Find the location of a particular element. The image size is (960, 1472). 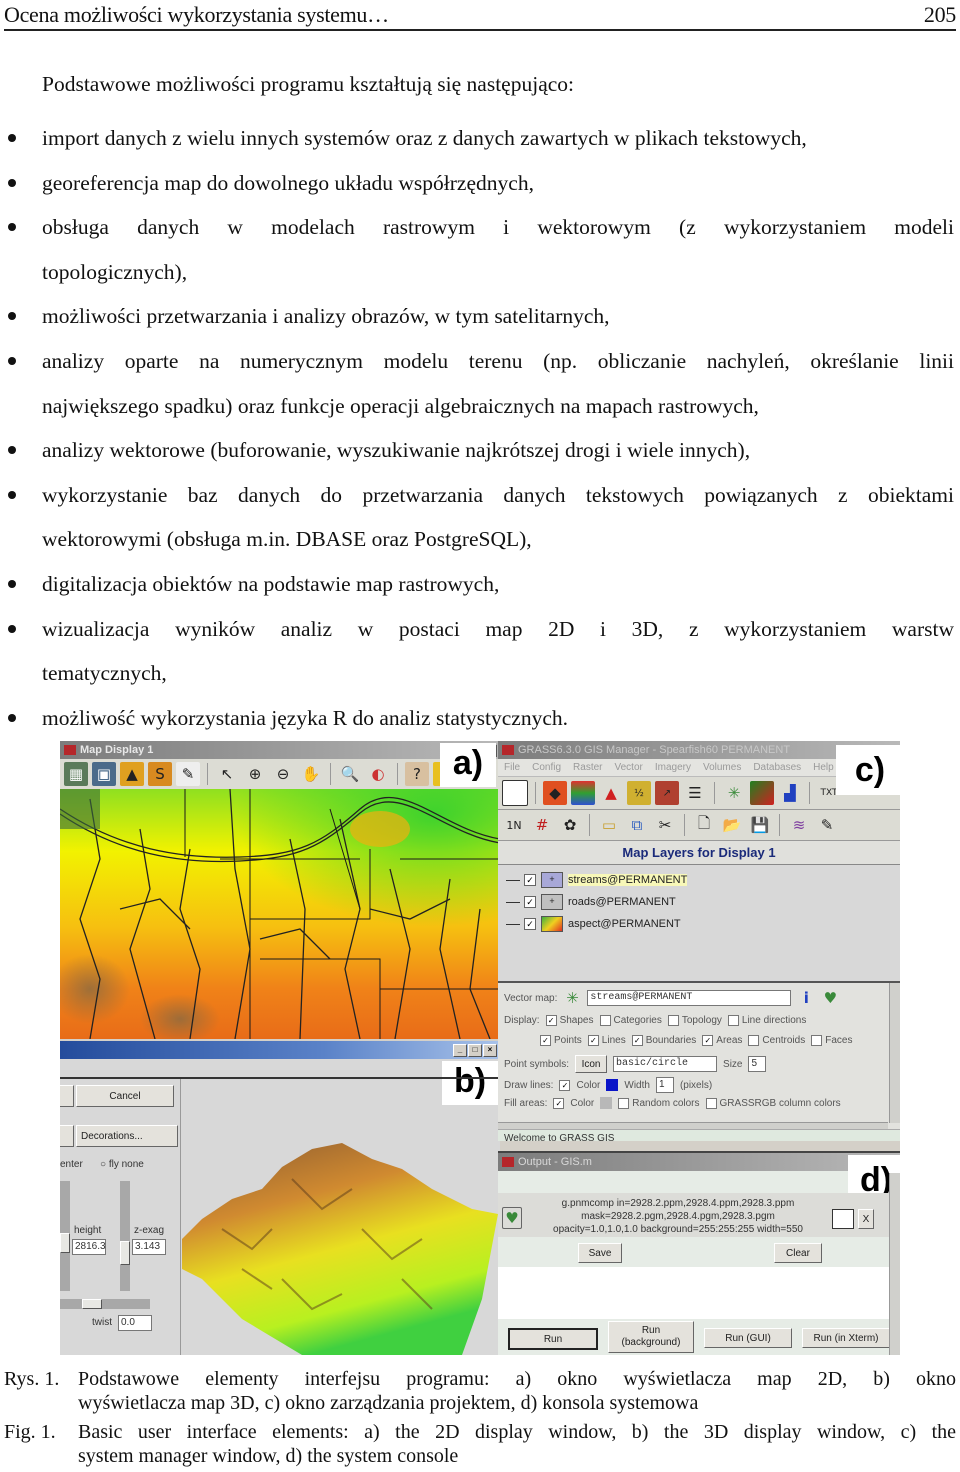

cancel-button: Cancel is located at coordinates (125, 1096).